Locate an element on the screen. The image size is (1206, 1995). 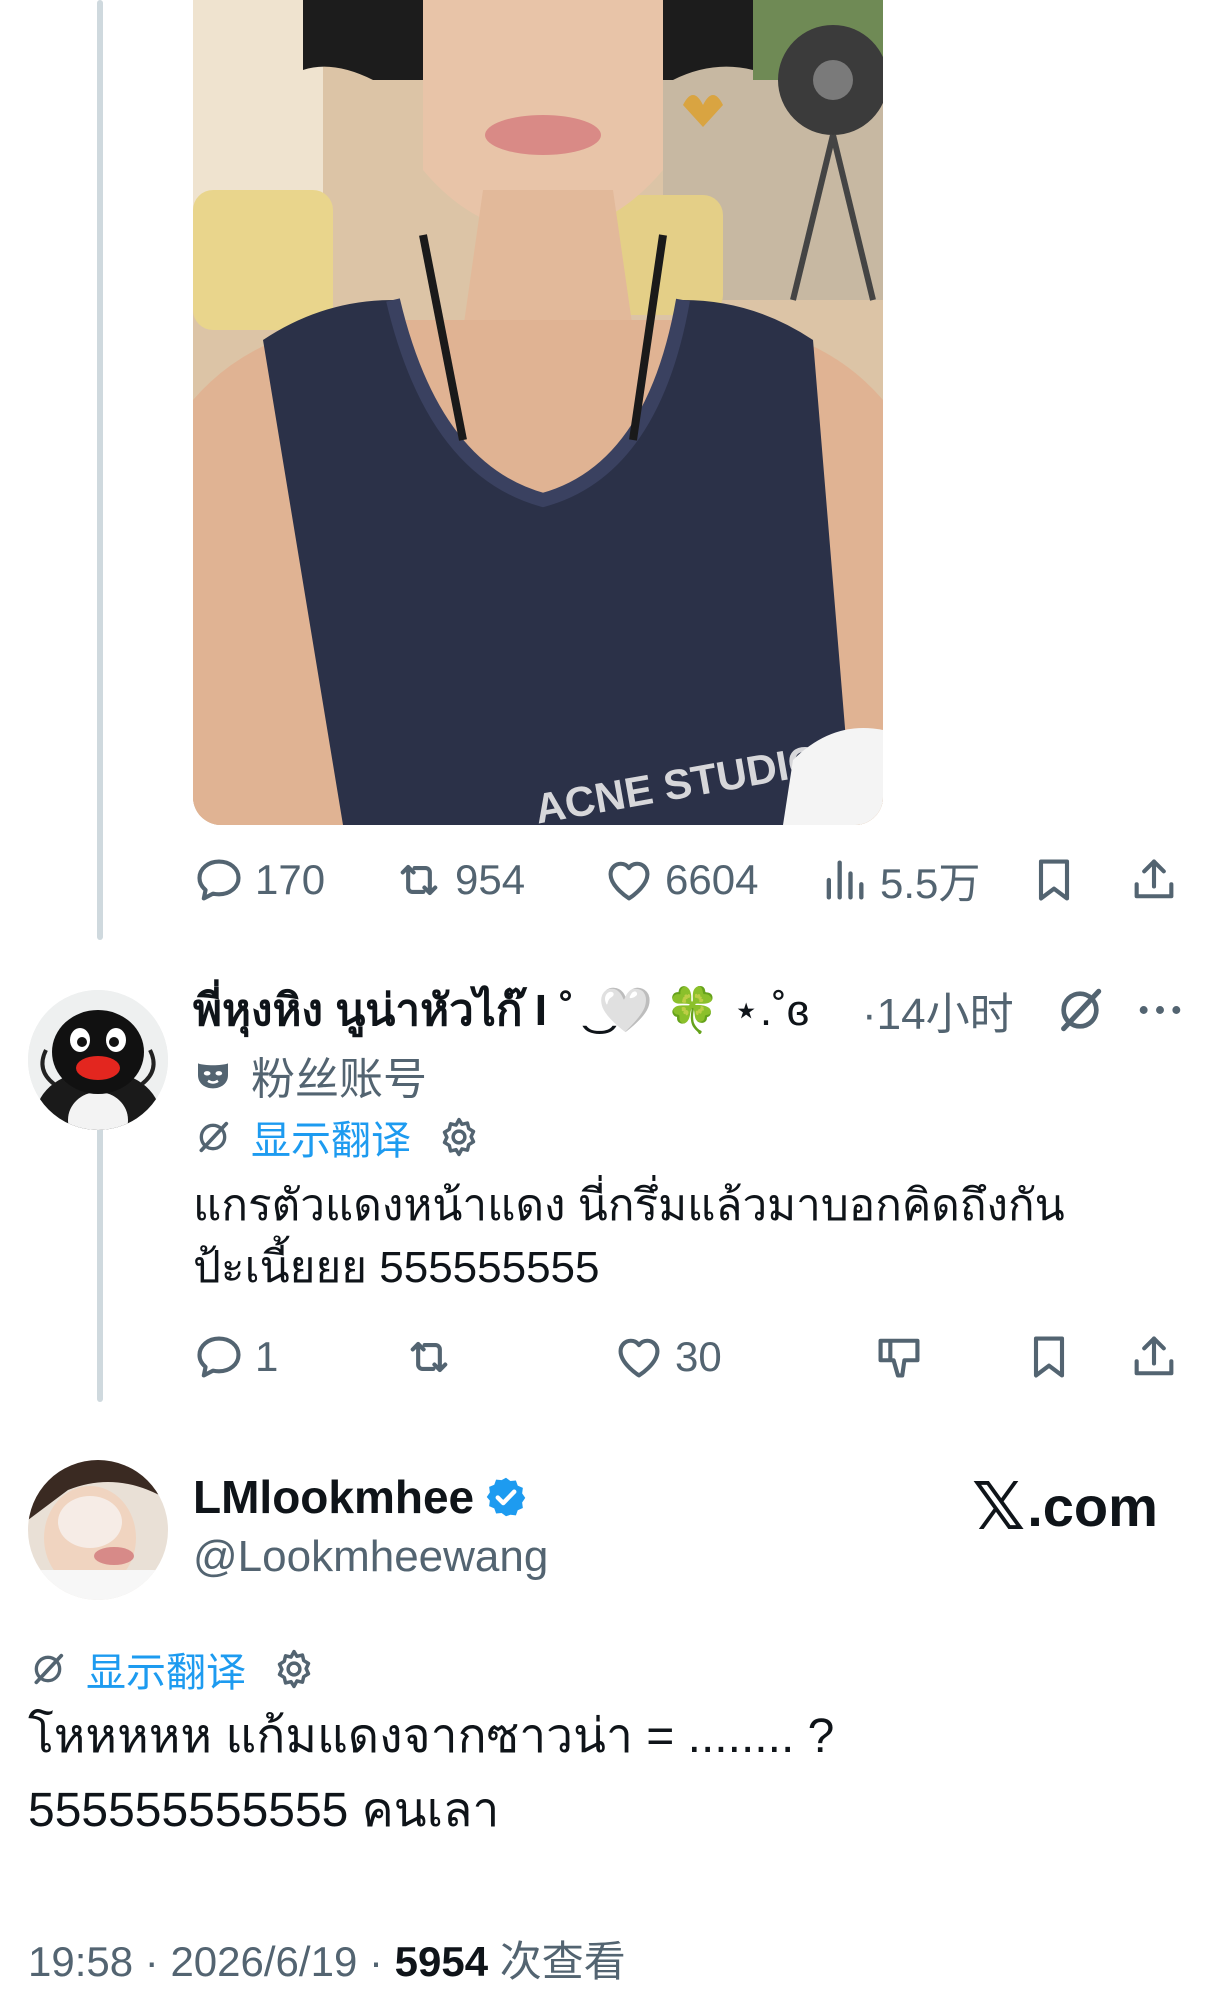
bookmark-button is located at coordinates (1054, 880).